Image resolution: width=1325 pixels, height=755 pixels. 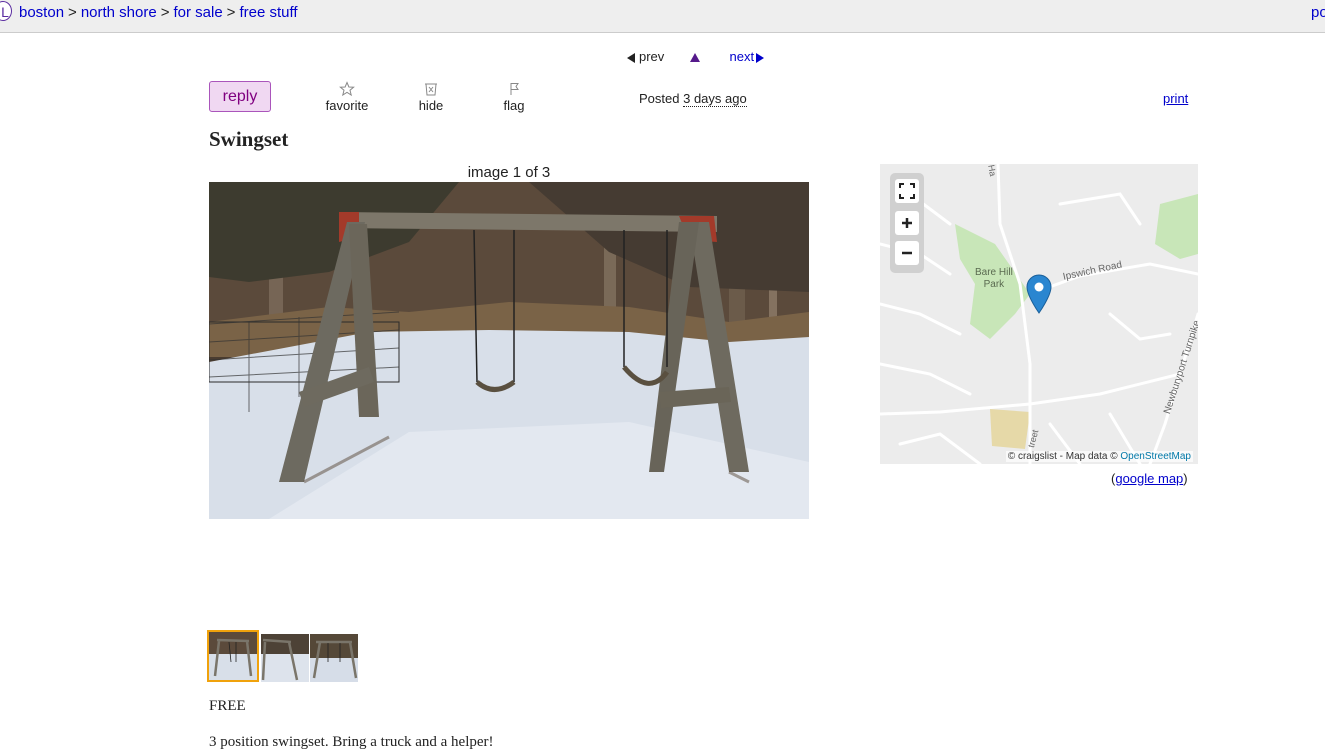 I want to click on google-map-link: google map, so click(x=1149, y=478).